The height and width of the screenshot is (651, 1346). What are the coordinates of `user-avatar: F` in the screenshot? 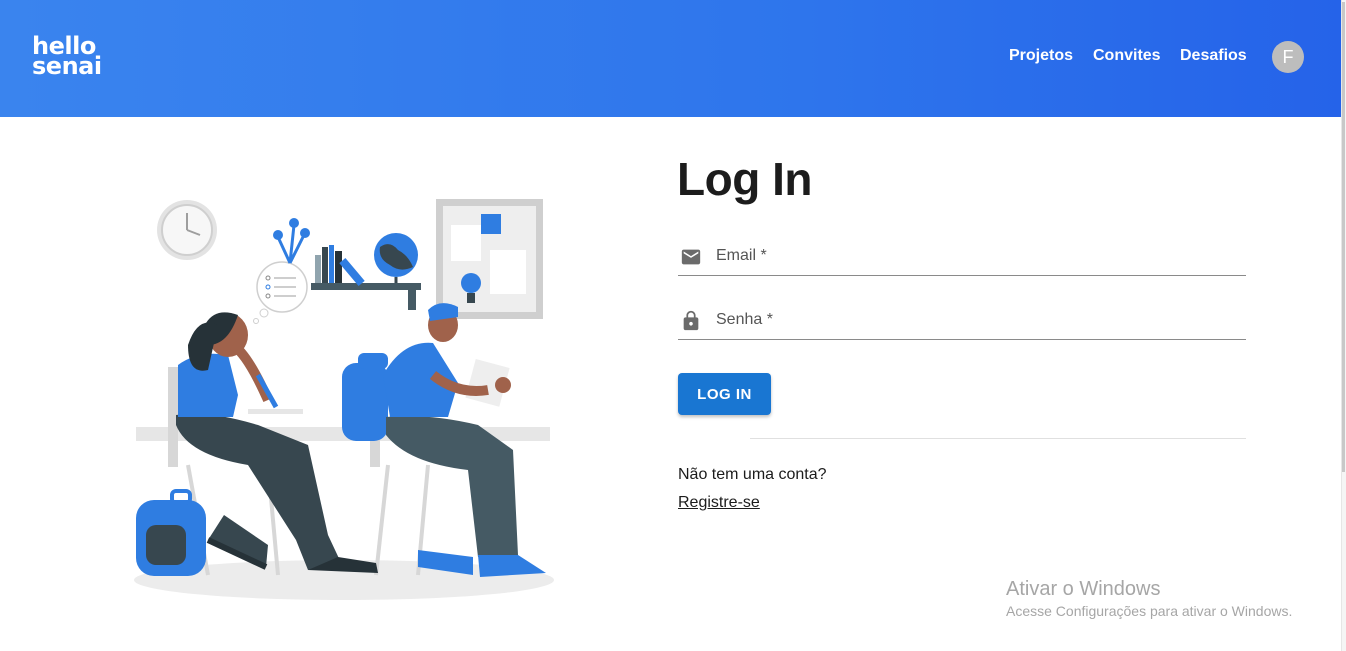 It's located at (1288, 57).